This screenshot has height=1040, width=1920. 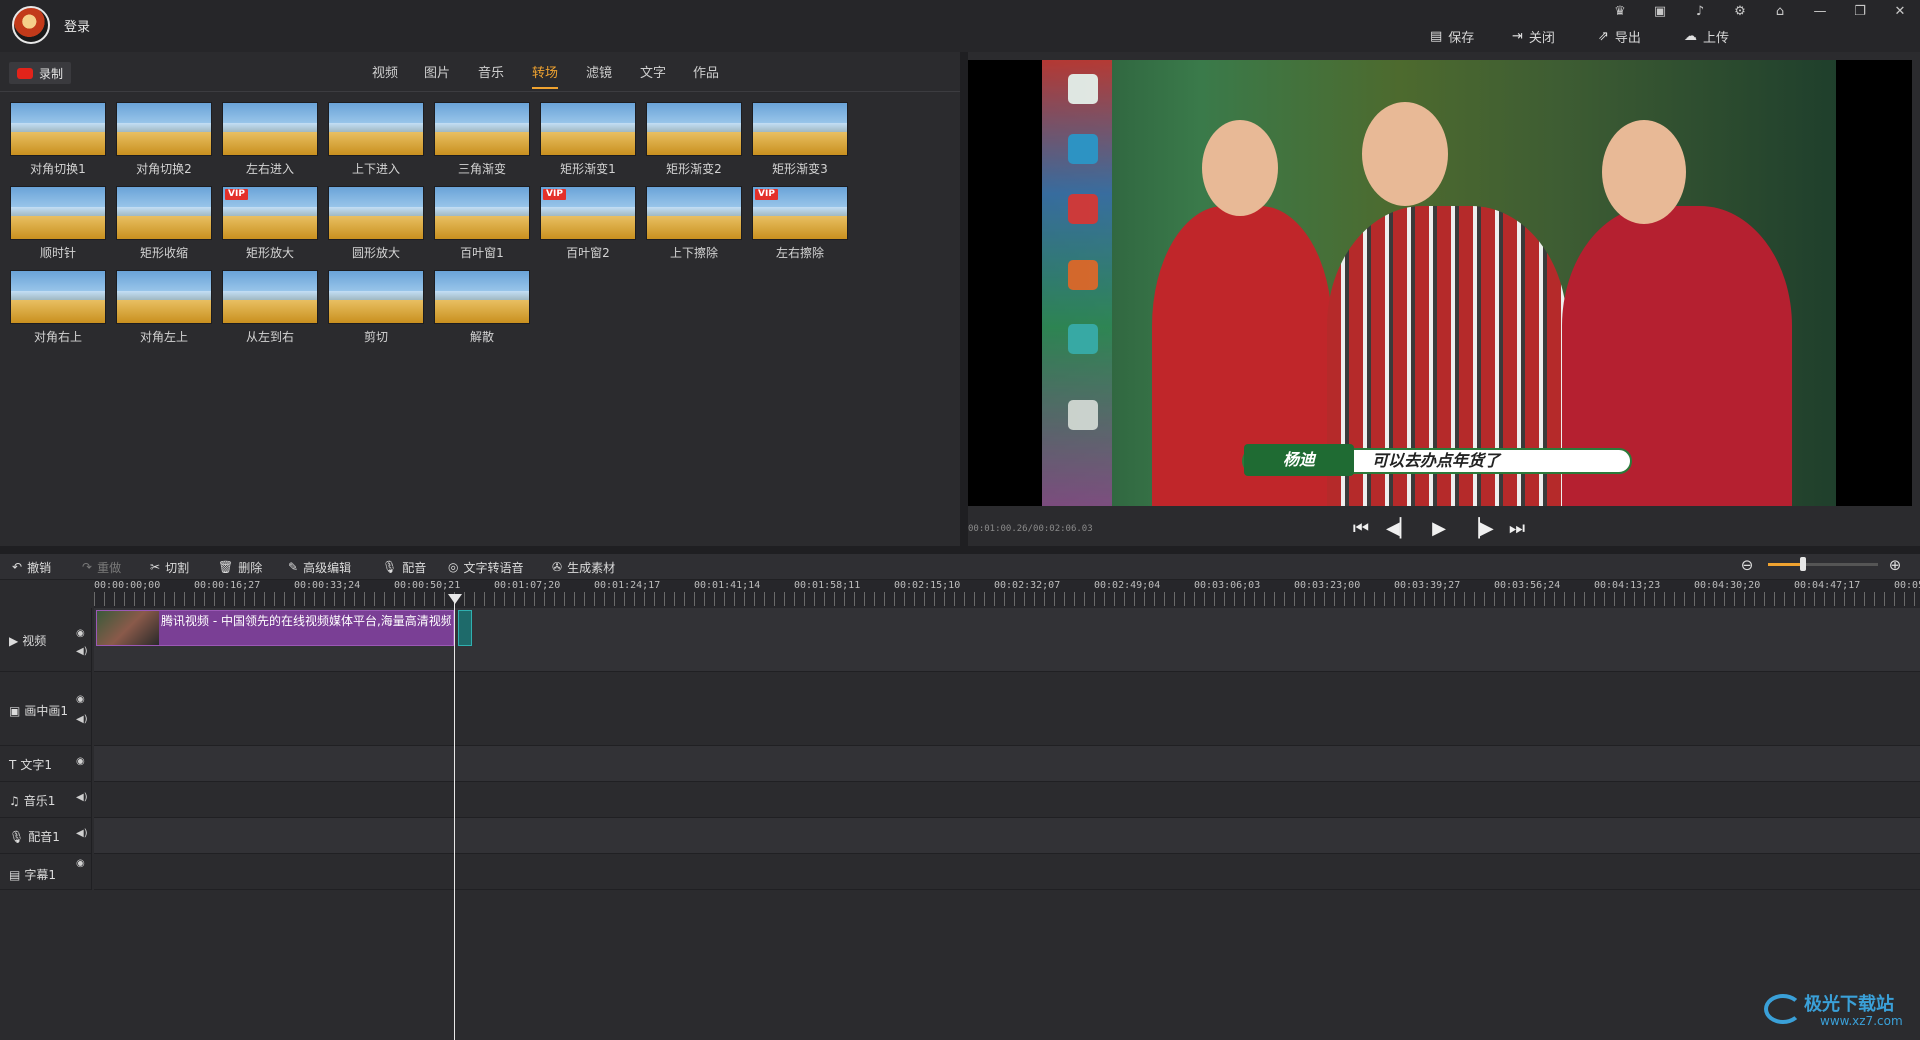 I want to click on transition-item: 矩形渐变3, so click(x=800, y=139).